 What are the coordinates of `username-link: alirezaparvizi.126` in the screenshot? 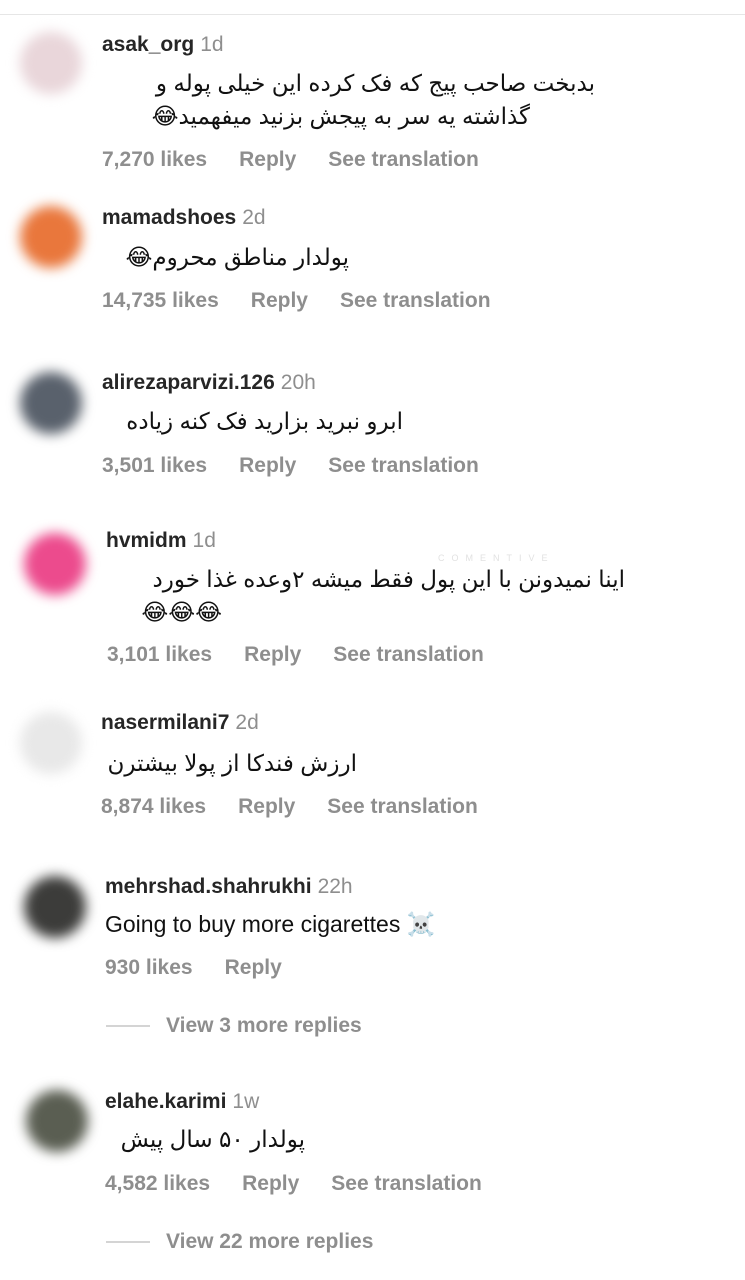 It's located at (188, 382).